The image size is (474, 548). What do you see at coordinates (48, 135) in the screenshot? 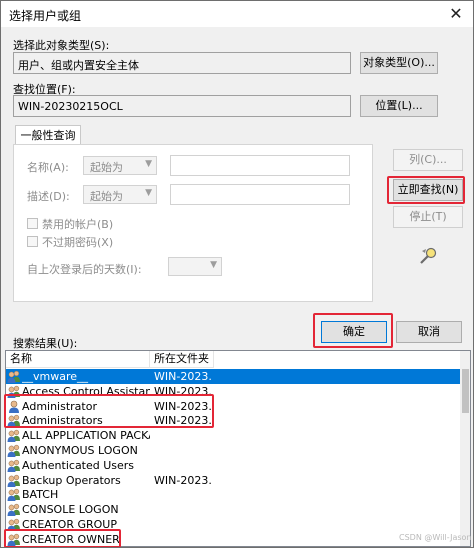
I see `tab-general-query: 一般性查询` at bounding box center [48, 135].